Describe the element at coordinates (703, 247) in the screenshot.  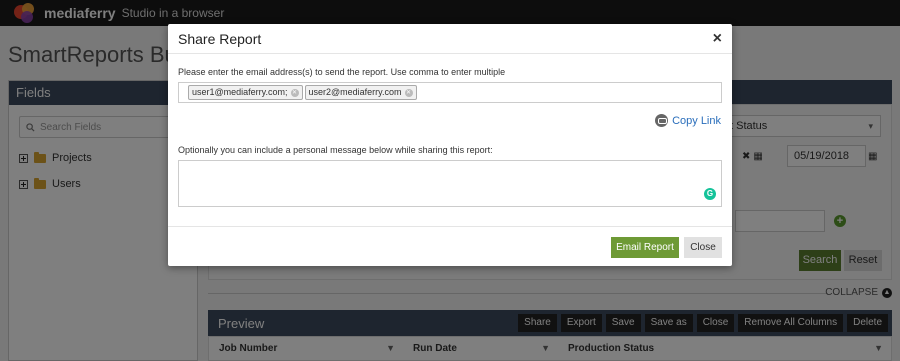
I see `close-dialog-button: Close` at that location.